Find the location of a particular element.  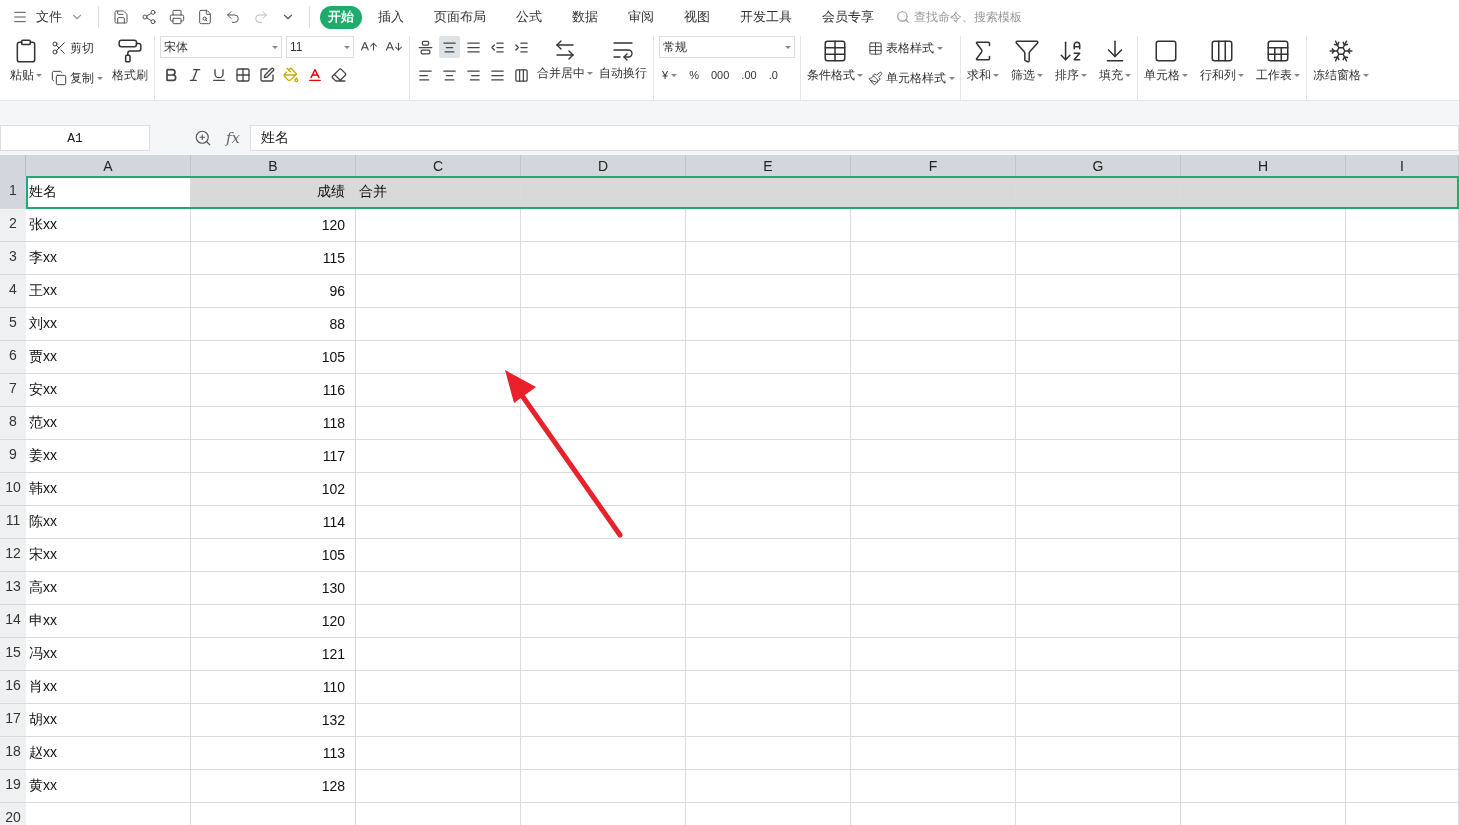

column-header: I is located at coordinates (1402, 165).